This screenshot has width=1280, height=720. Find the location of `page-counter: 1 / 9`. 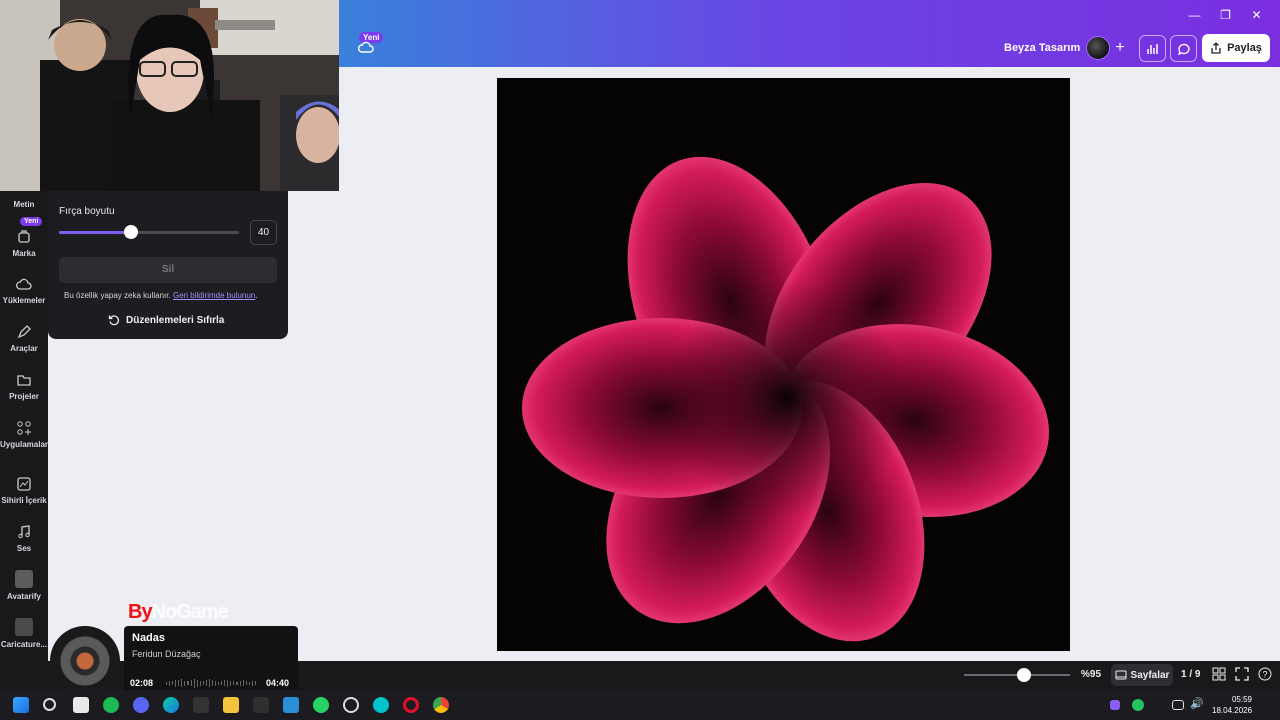

page-counter: 1 / 9 is located at coordinates (1191, 674).